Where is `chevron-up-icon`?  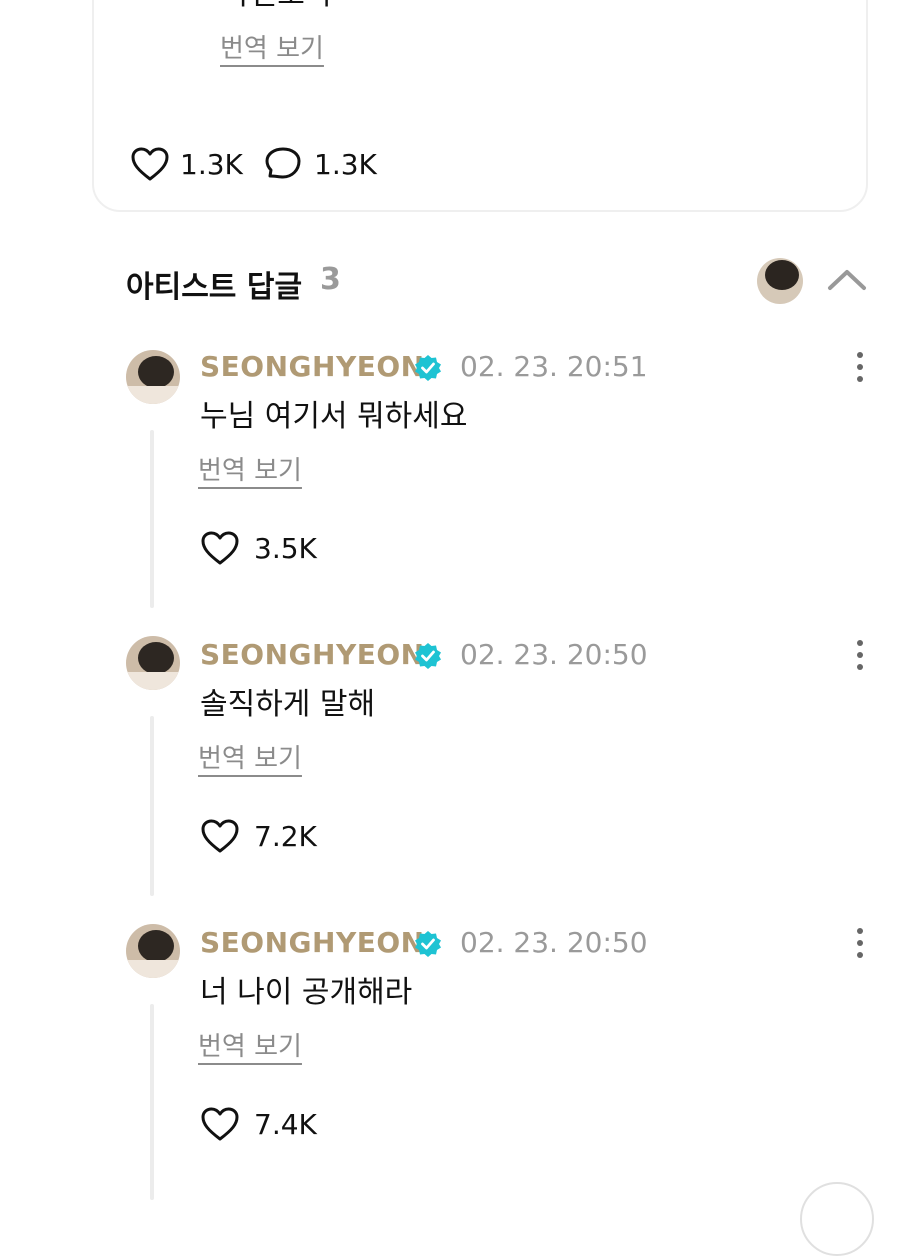 chevron-up-icon is located at coordinates (847, 280).